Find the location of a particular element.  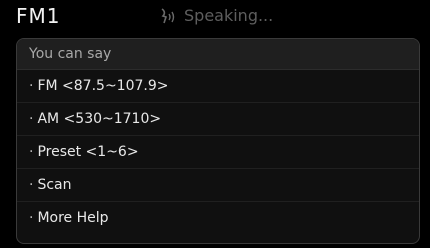

list-item-label: Preset <1~6> is located at coordinates (88, 152).